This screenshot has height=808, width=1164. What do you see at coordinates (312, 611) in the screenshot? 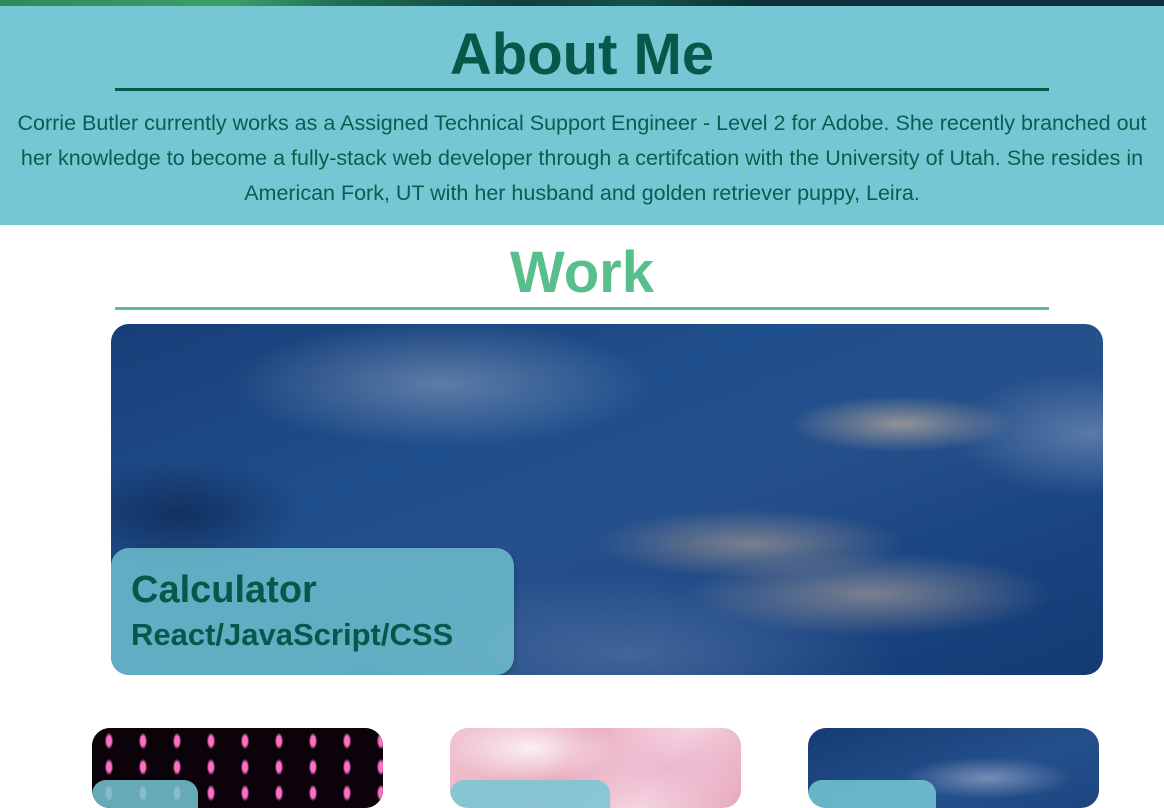
I see `featured-project-caption: Calculator React/JavaScript/CSS` at bounding box center [312, 611].